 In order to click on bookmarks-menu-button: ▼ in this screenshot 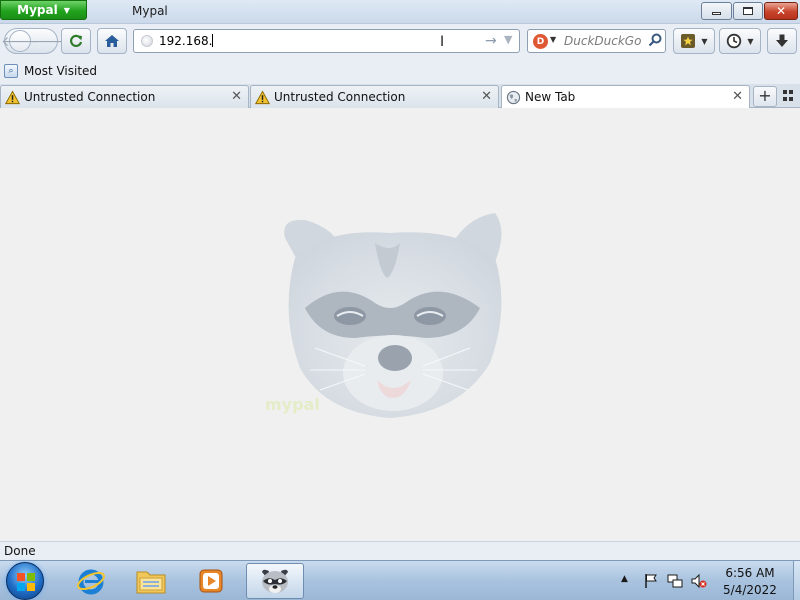, I will do `click(694, 41)`.